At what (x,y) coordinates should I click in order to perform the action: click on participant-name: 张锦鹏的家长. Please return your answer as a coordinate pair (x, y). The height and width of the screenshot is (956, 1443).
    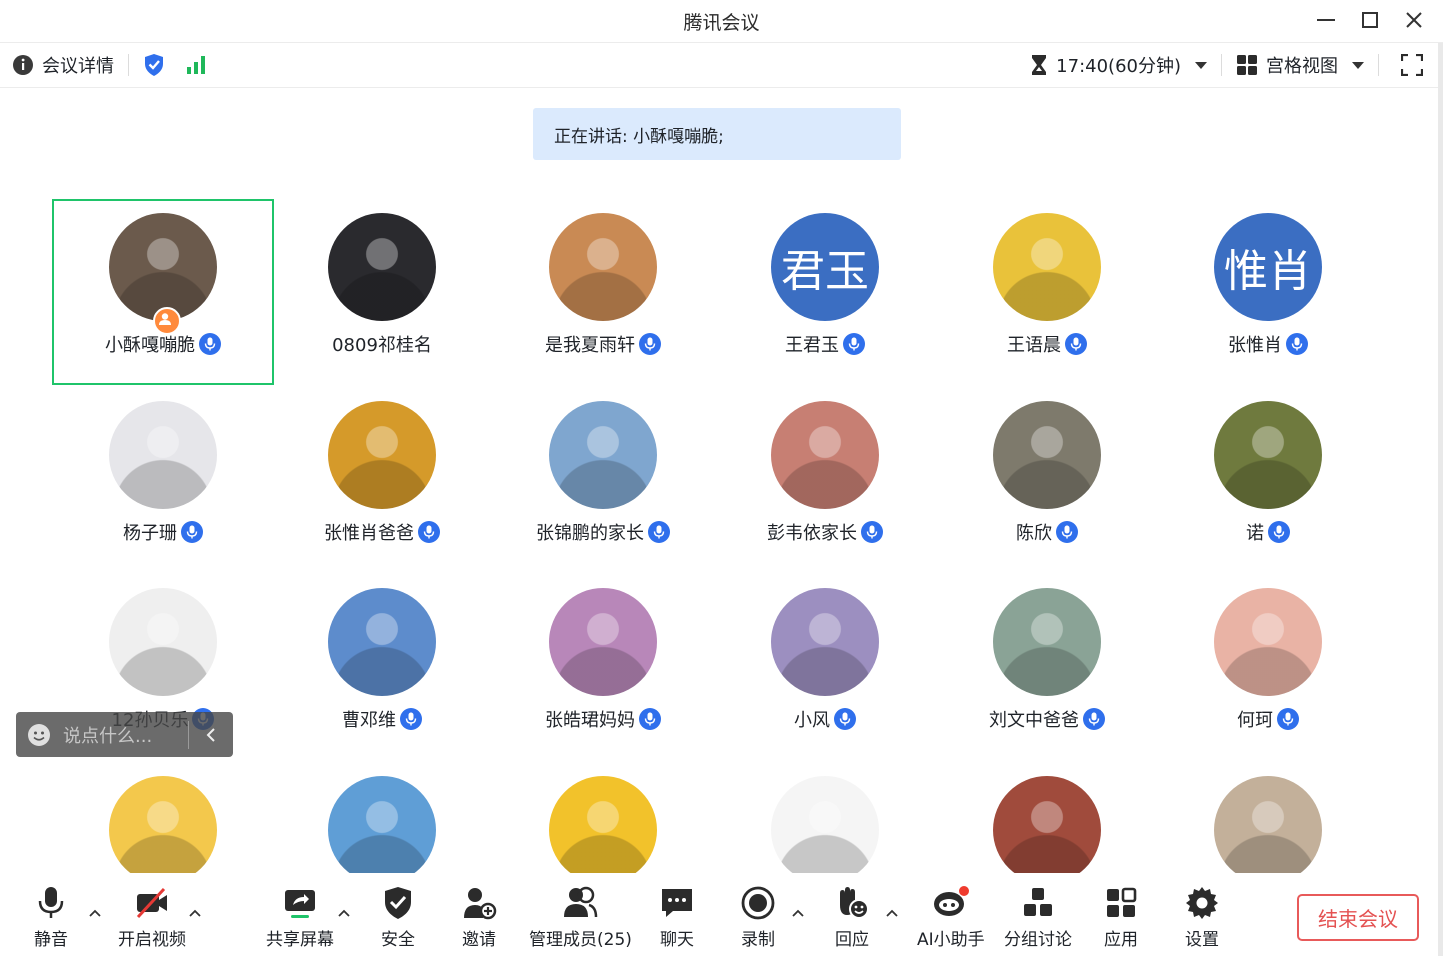
    Looking at the image, I should click on (590, 533).